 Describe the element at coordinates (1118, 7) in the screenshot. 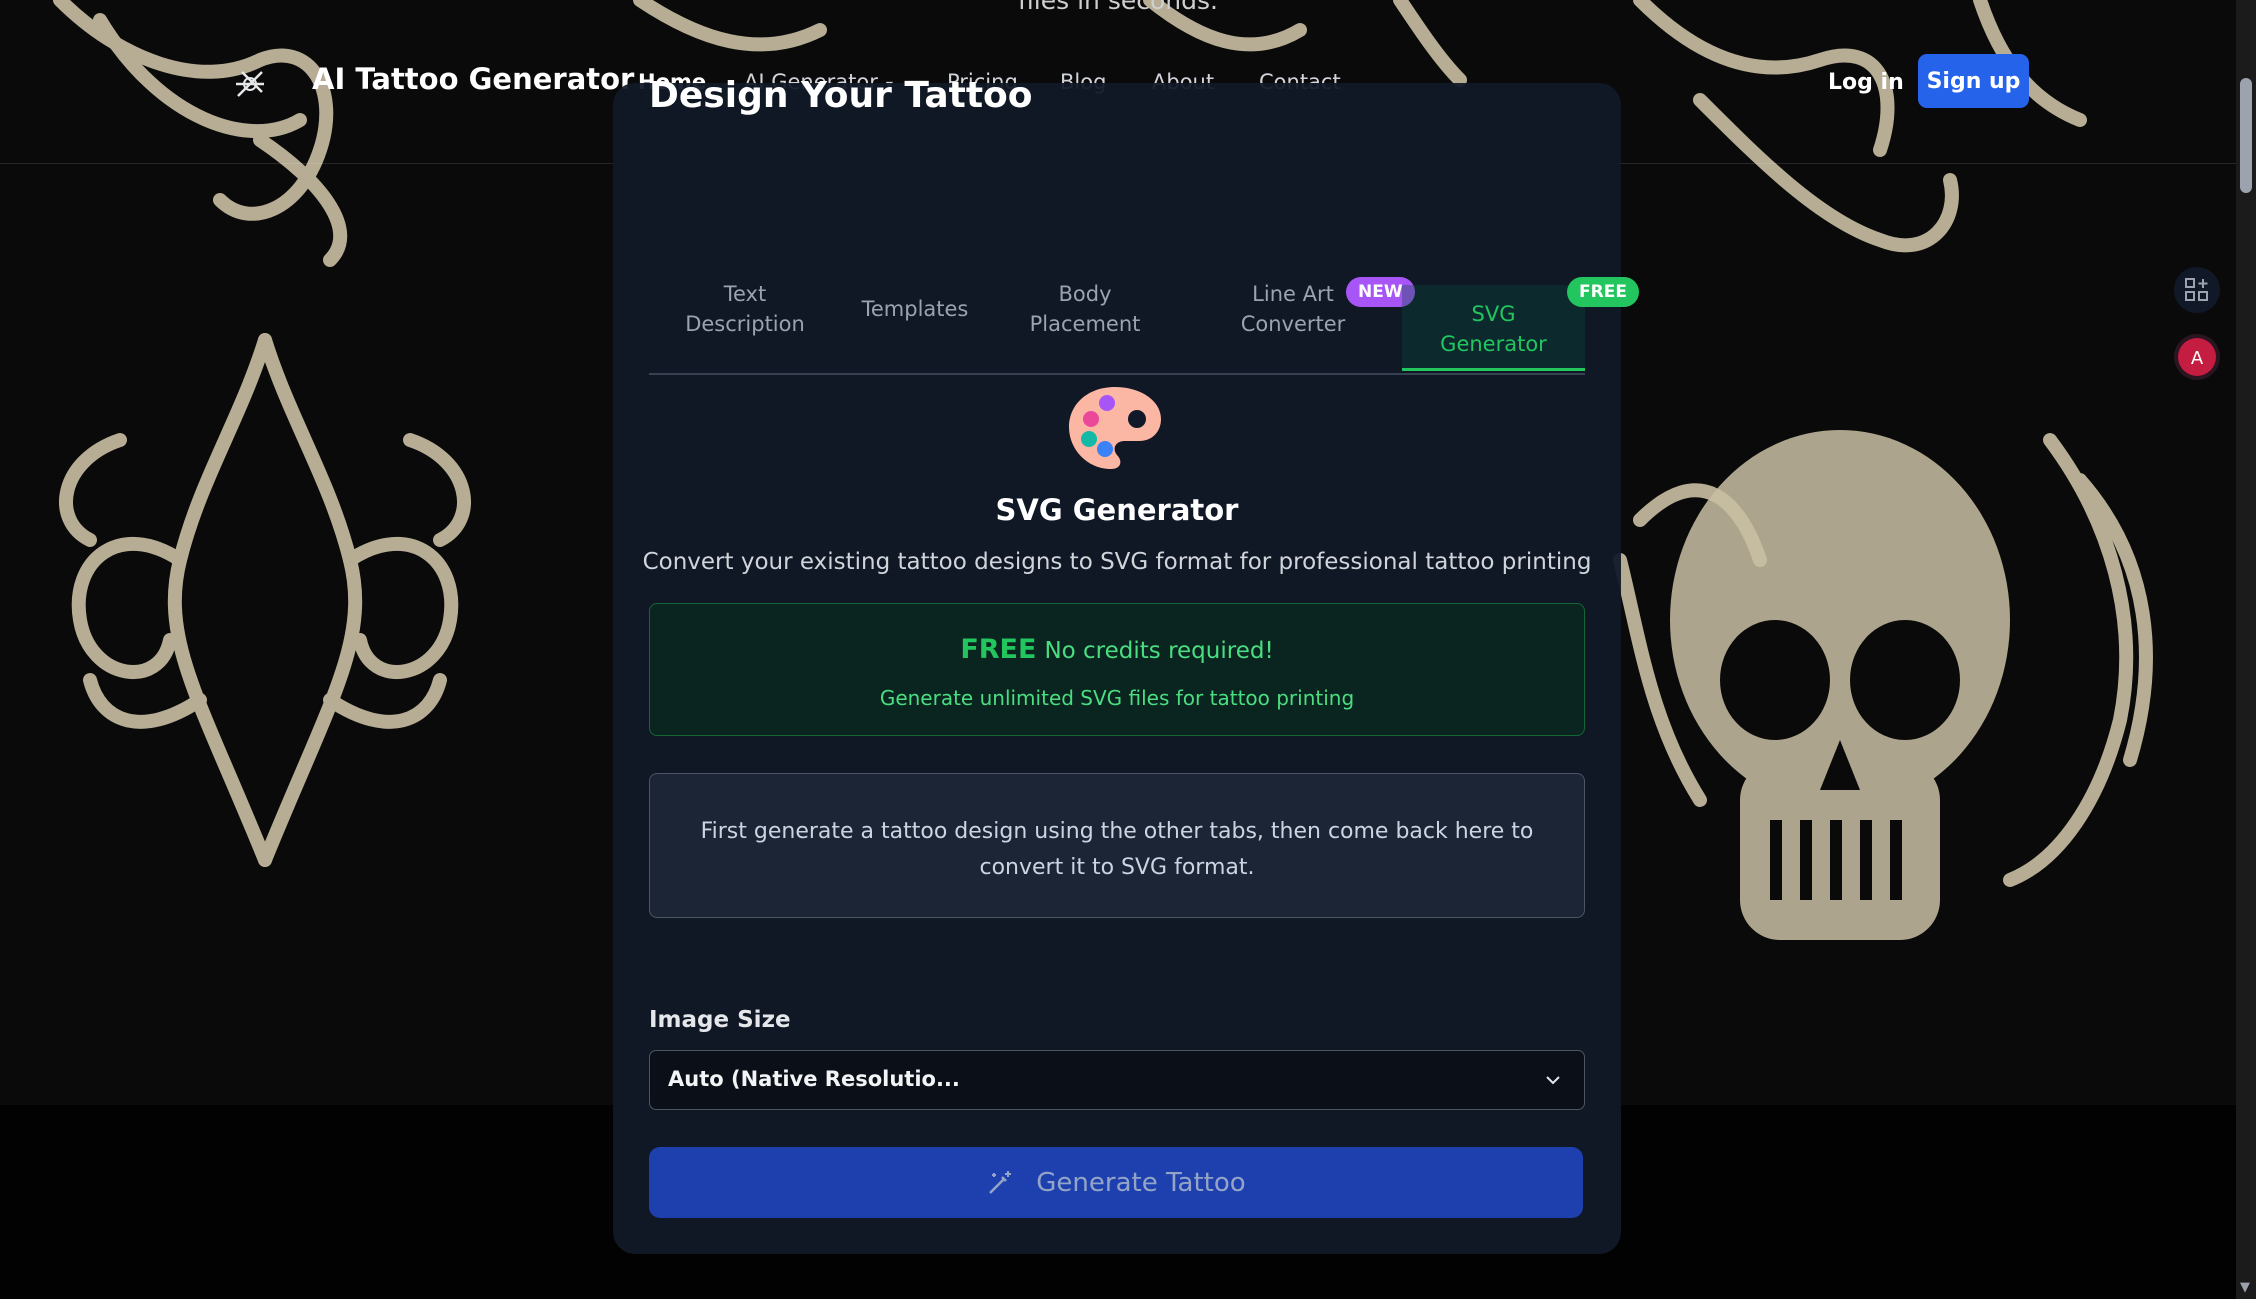

I see `hero-subtitle-fragment: files in seconds.` at that location.